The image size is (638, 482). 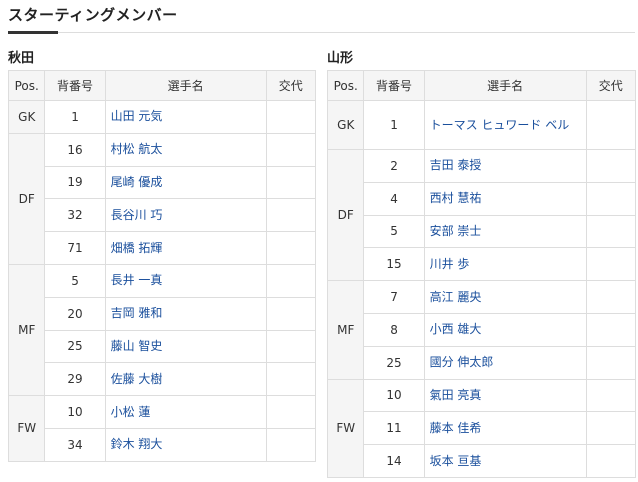 What do you see at coordinates (505, 362) in the screenshot?
I see `player-link: 國分 伸太郎` at bounding box center [505, 362].